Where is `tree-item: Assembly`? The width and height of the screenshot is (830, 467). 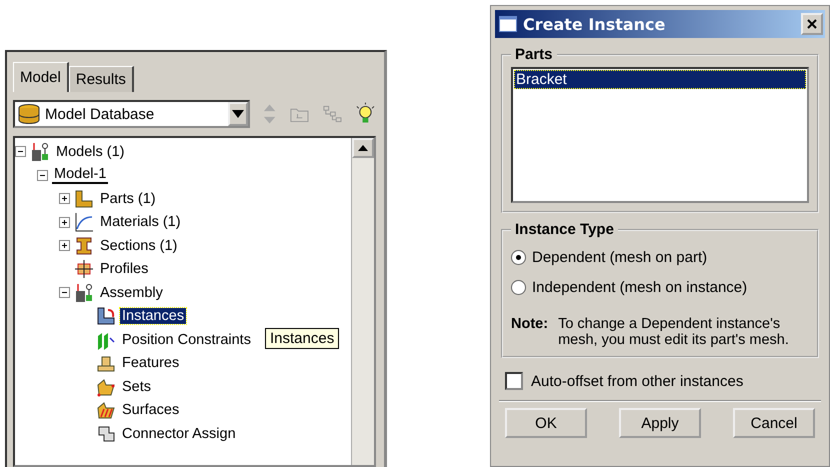
tree-item: Assembly is located at coordinates (131, 292).